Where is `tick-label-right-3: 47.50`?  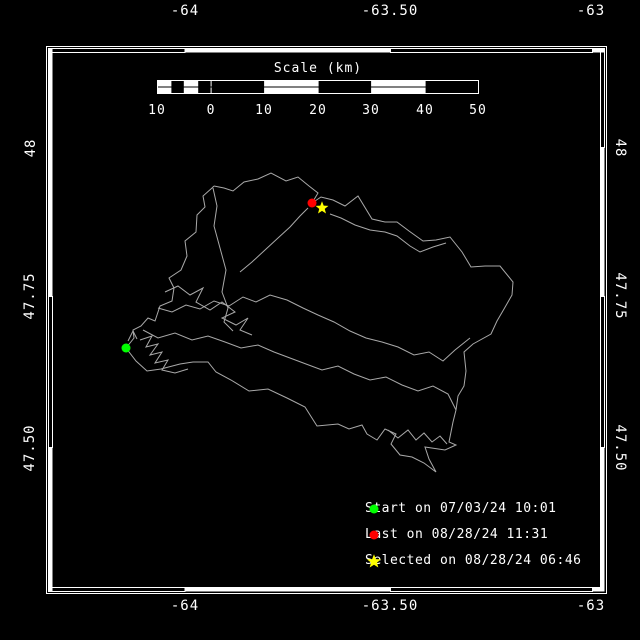 tick-label-right-3: 47.50 is located at coordinates (620, 448).